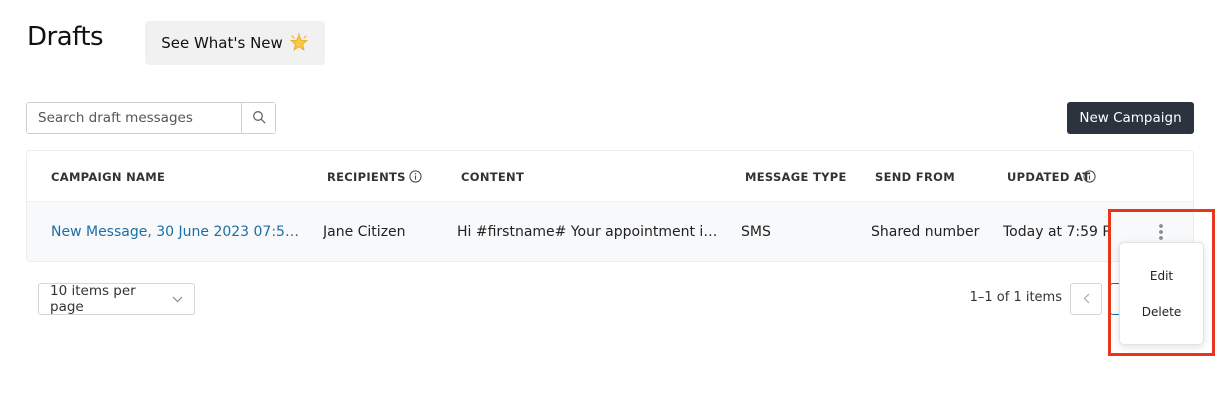 The image size is (1222, 405). Describe the element at coordinates (925, 232) in the screenshot. I see `send-from-cell: Shared number` at that location.